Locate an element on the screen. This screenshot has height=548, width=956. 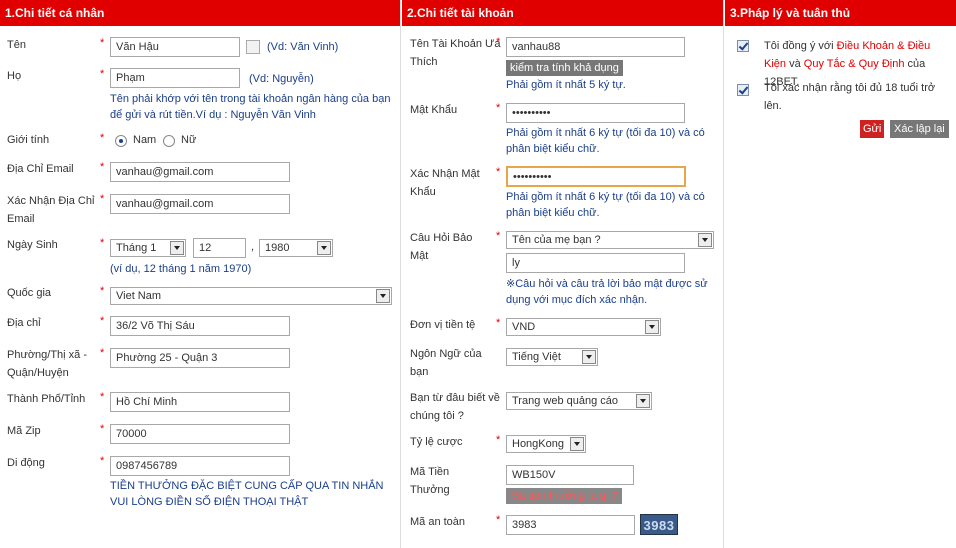
odds-select: HongKong is located at coordinates (546, 444).